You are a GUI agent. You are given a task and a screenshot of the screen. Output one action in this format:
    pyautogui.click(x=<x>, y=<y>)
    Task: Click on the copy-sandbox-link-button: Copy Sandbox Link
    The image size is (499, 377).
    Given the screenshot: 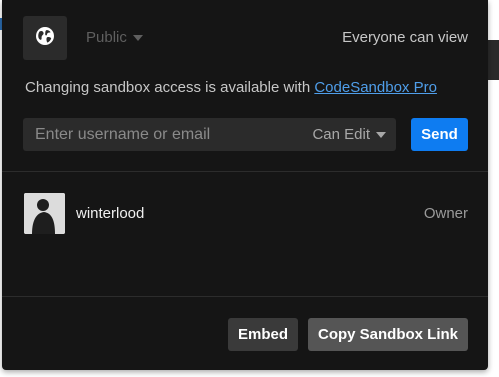 What is the action you would take?
    pyautogui.click(x=388, y=334)
    